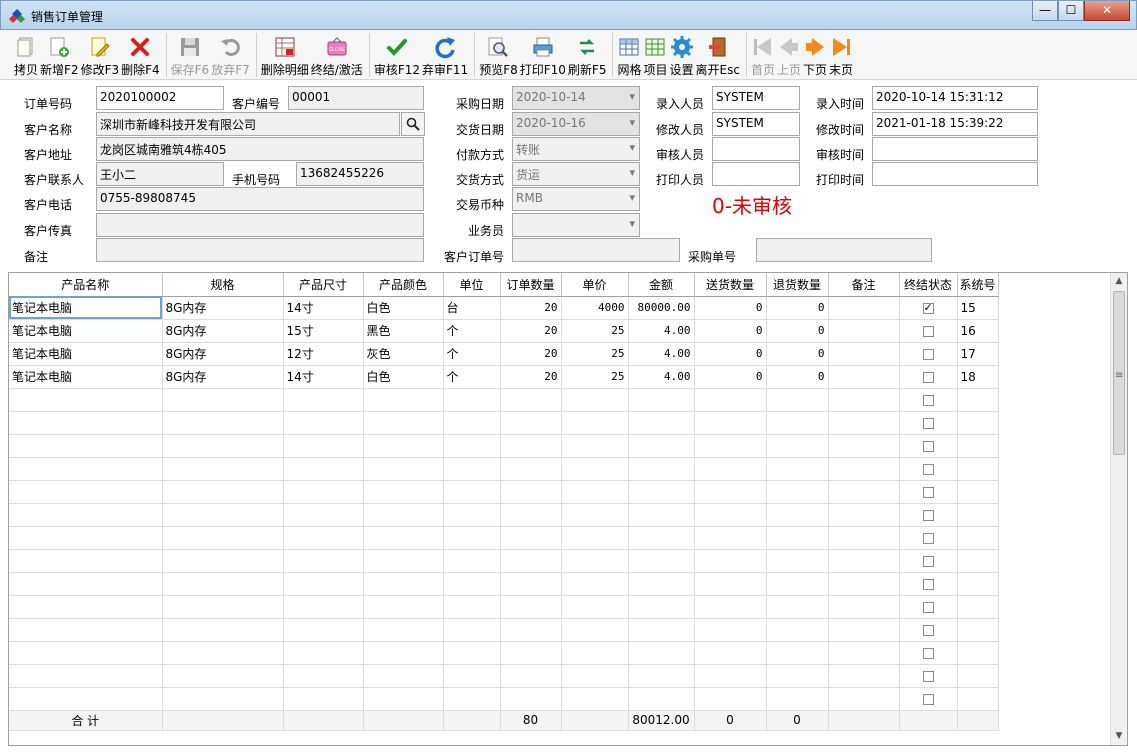  I want to click on column-header: 送货数量, so click(730, 285).